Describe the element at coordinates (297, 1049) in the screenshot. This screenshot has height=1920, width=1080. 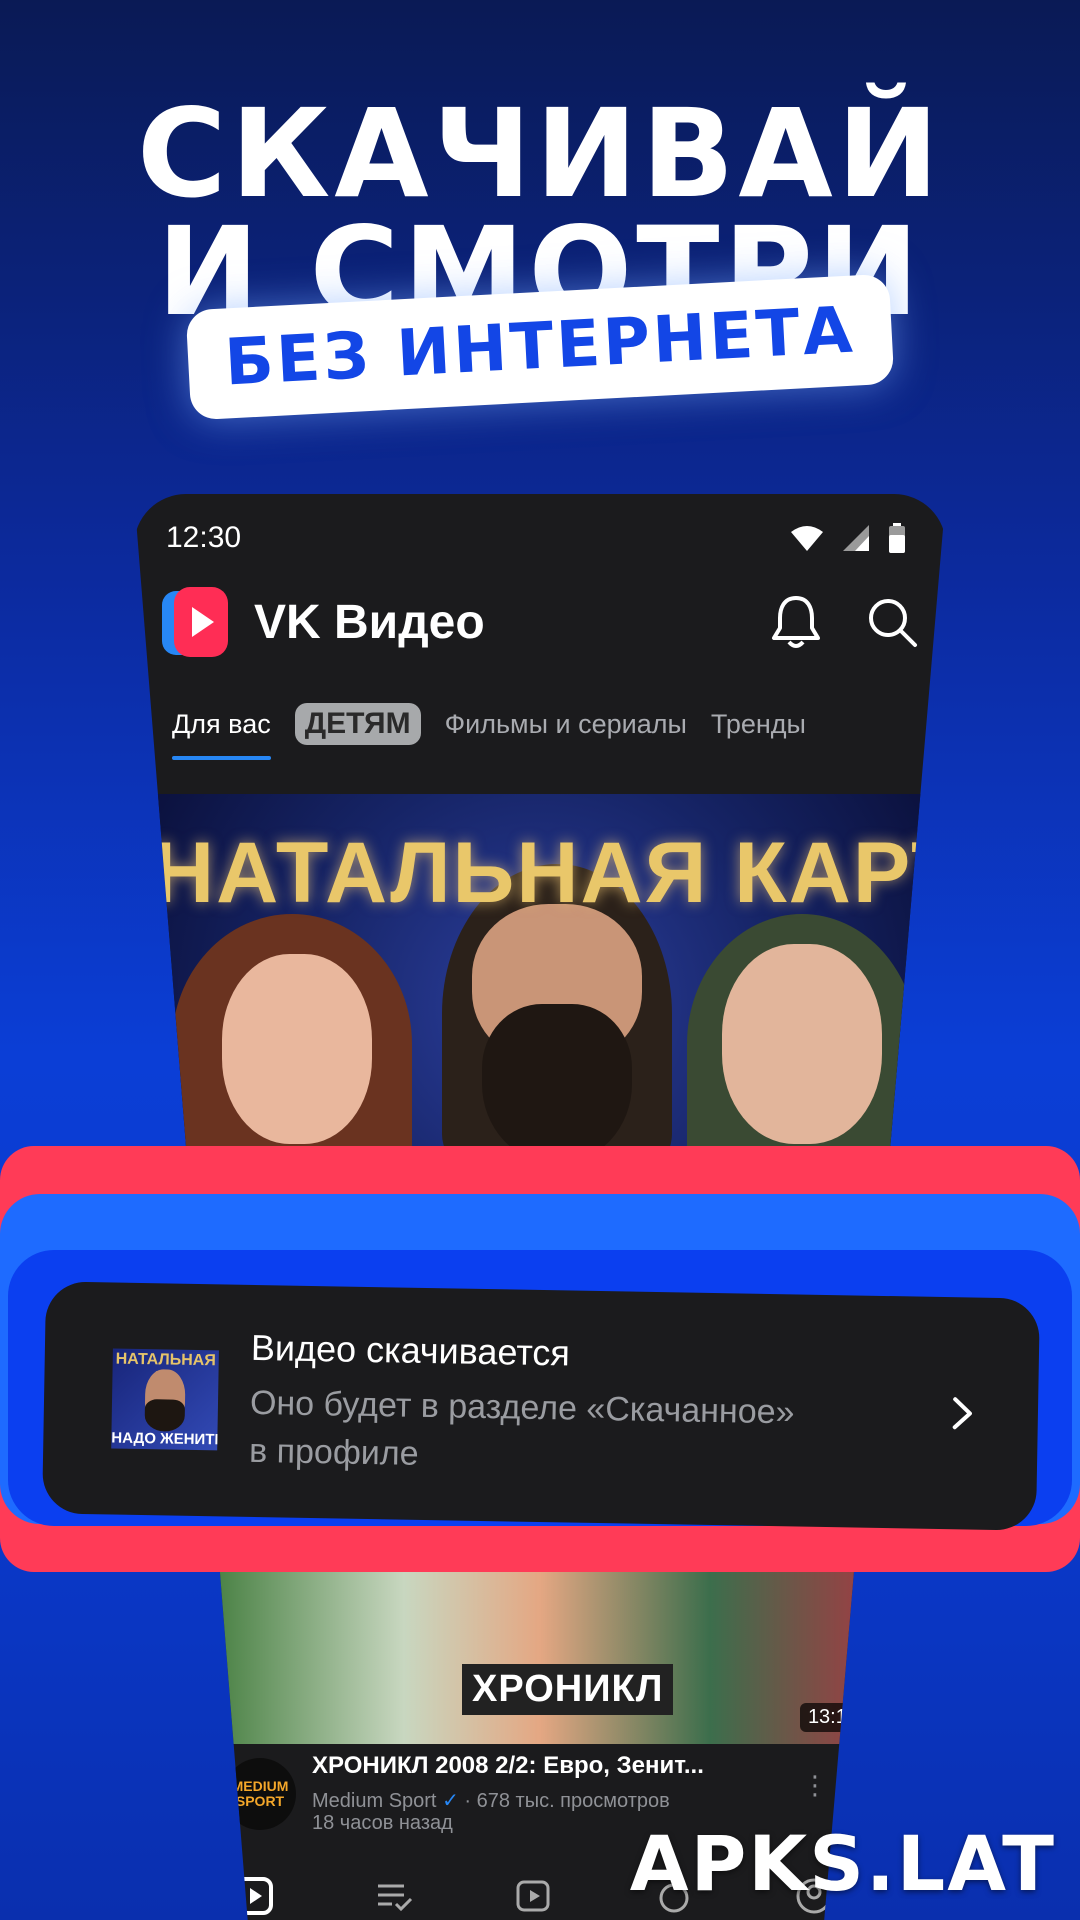
I see `hero-person-left-face` at that location.